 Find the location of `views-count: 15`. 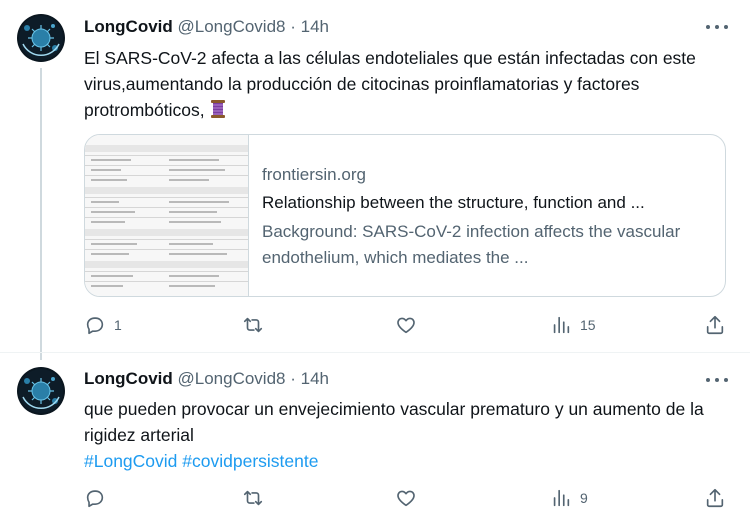

views-count: 15 is located at coordinates (588, 325).